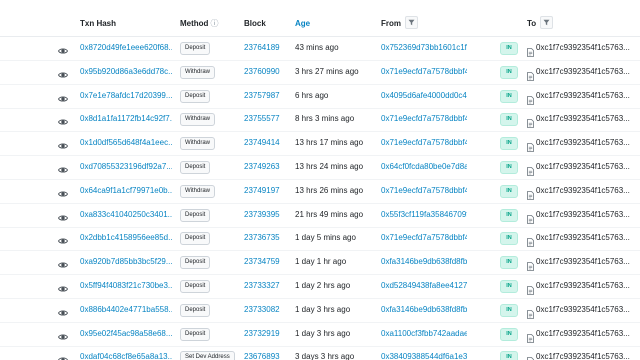  I want to click on block-link: 23676893, so click(264, 352).